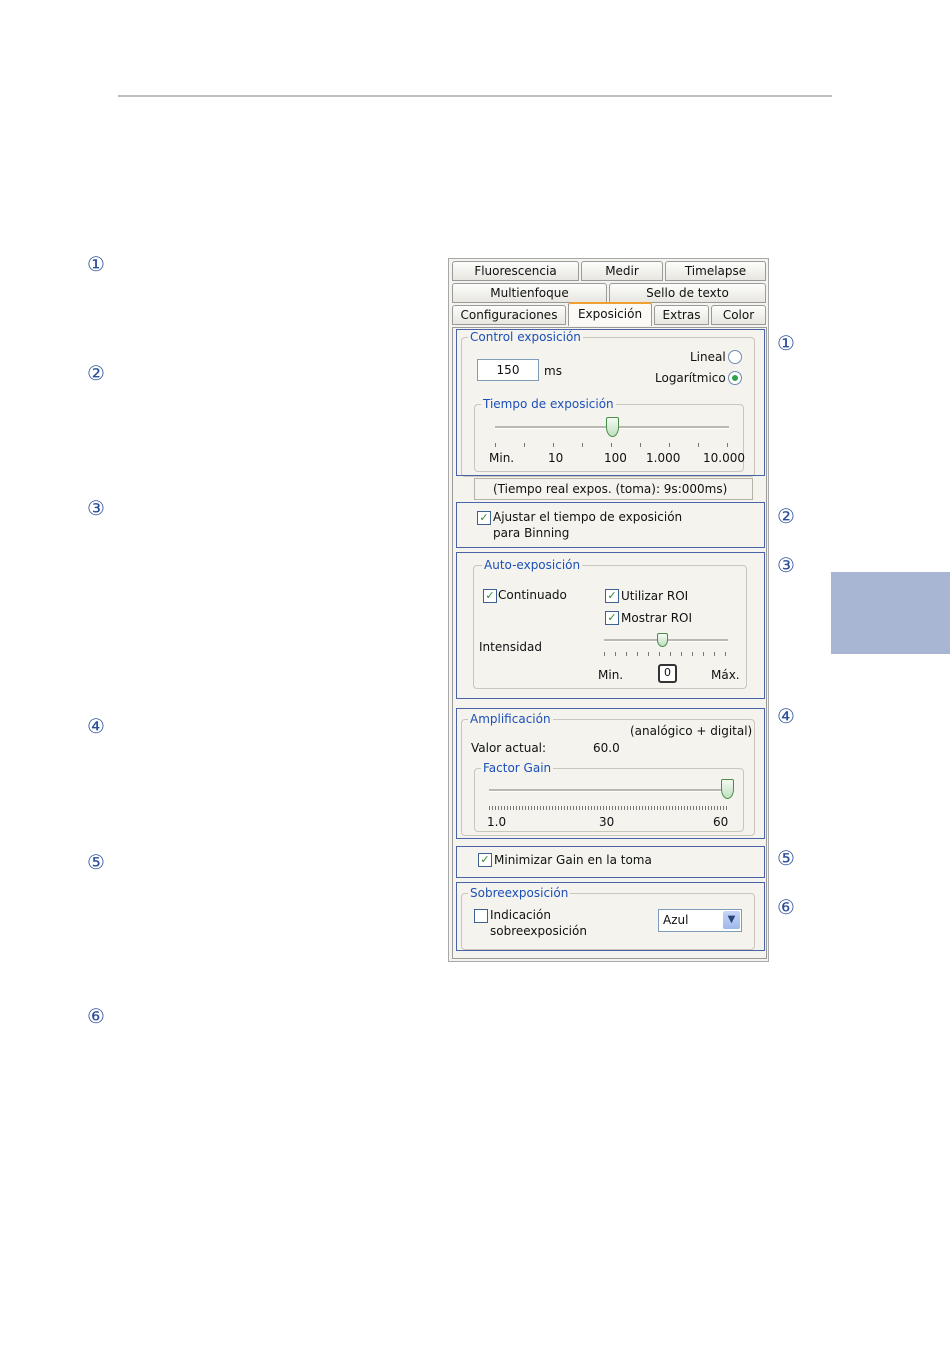 The height and width of the screenshot is (1348, 950). What do you see at coordinates (96, 1016) in the screenshot?
I see `callout-left-6: ⑥` at bounding box center [96, 1016].